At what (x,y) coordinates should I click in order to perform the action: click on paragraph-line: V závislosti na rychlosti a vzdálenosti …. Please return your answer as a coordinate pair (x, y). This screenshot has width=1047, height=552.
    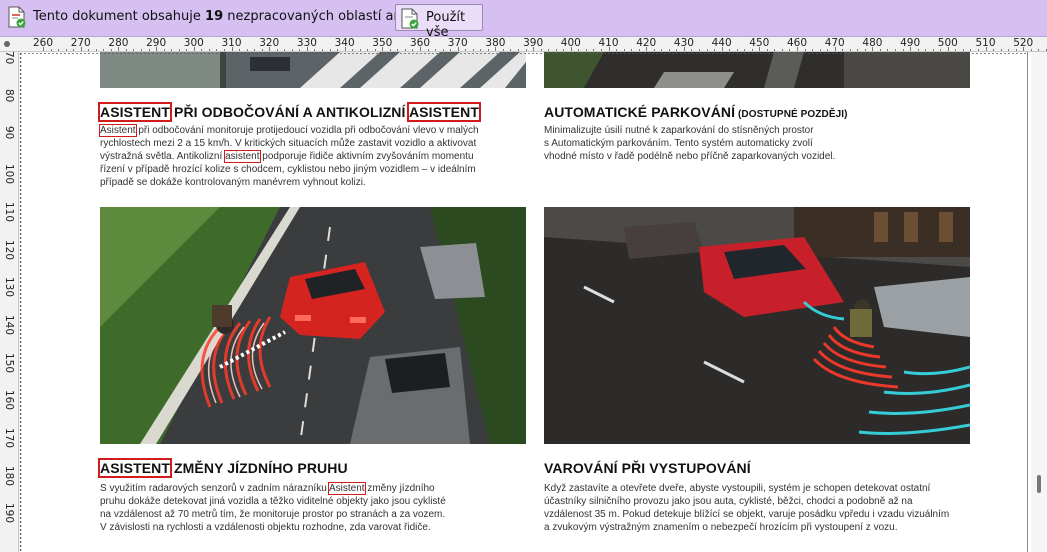
    Looking at the image, I should click on (265, 527).